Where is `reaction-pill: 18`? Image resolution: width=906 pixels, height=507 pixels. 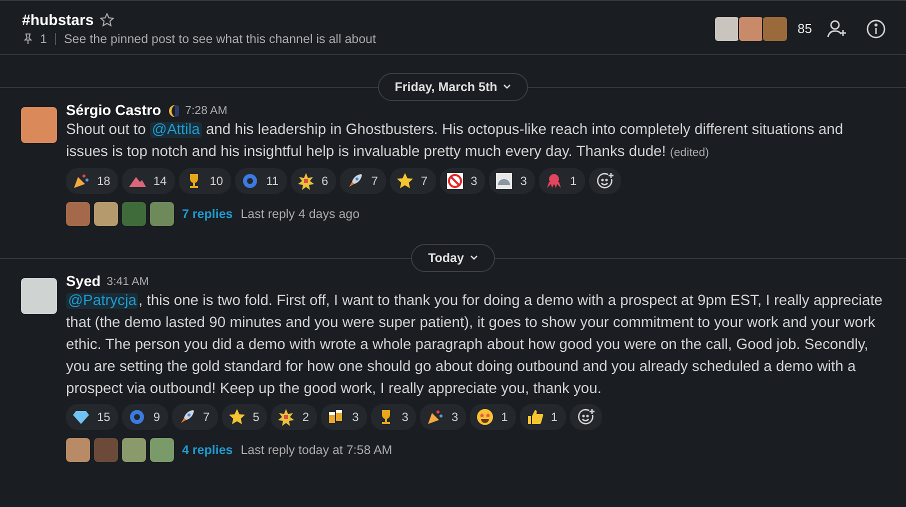 reaction-pill: 18 is located at coordinates (92, 181).